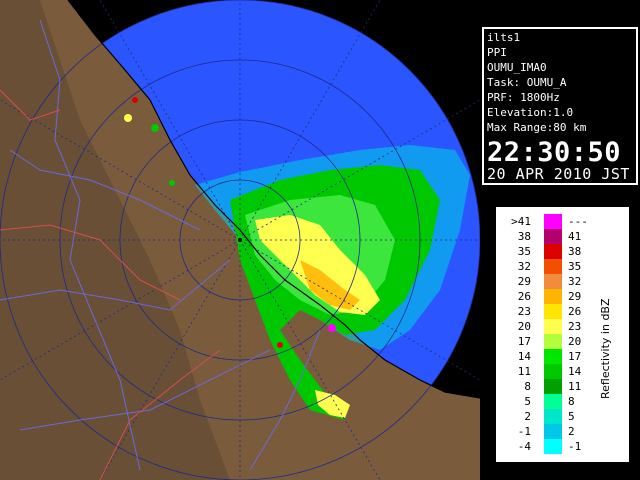 The height and width of the screenshot is (480, 640). I want to click on legend-row: -1 2, so click(562, 431).